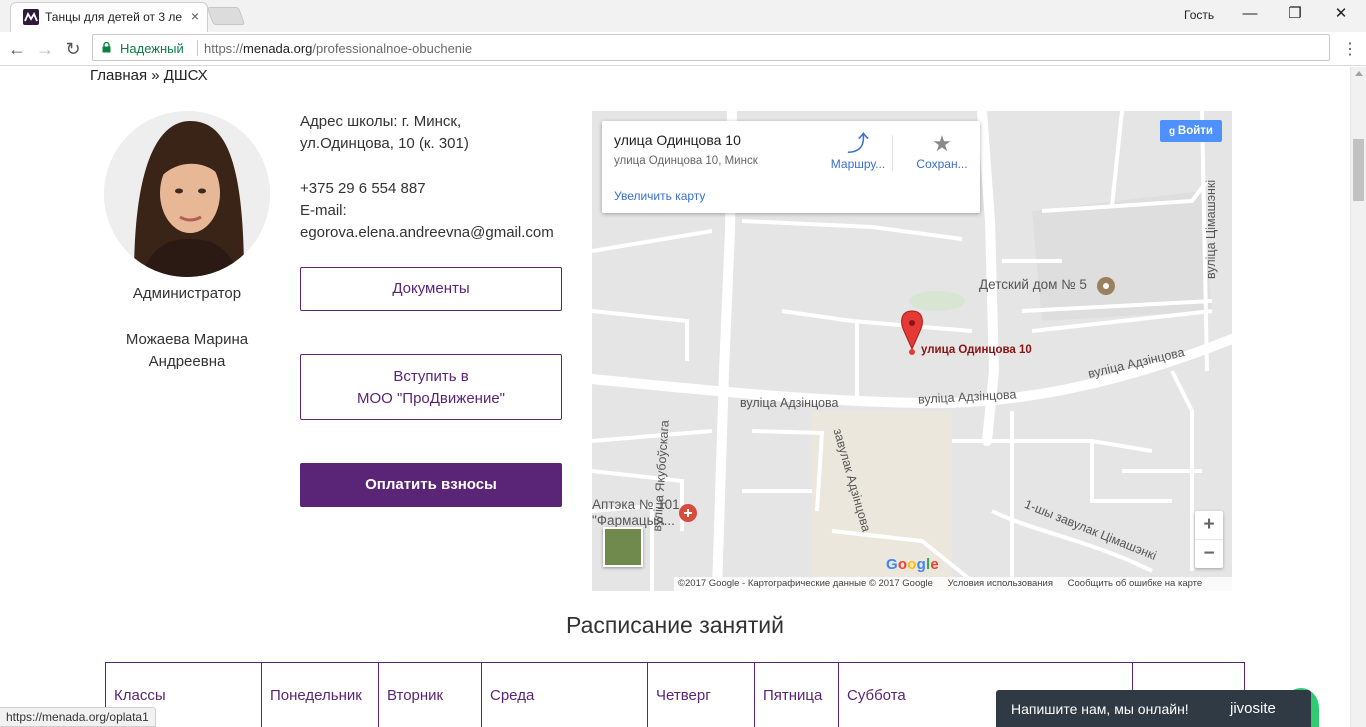  I want to click on map-terms-link: Условия использования, so click(1000, 583).